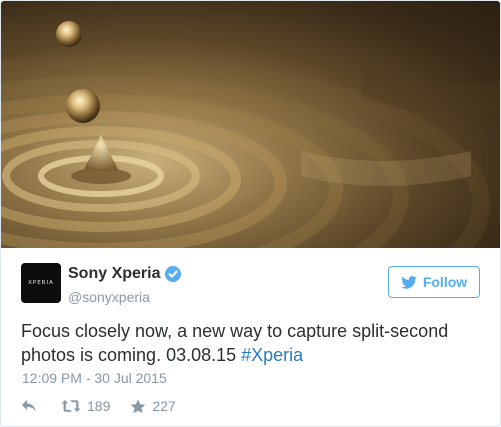  I want to click on follow-label: Follow, so click(445, 282).